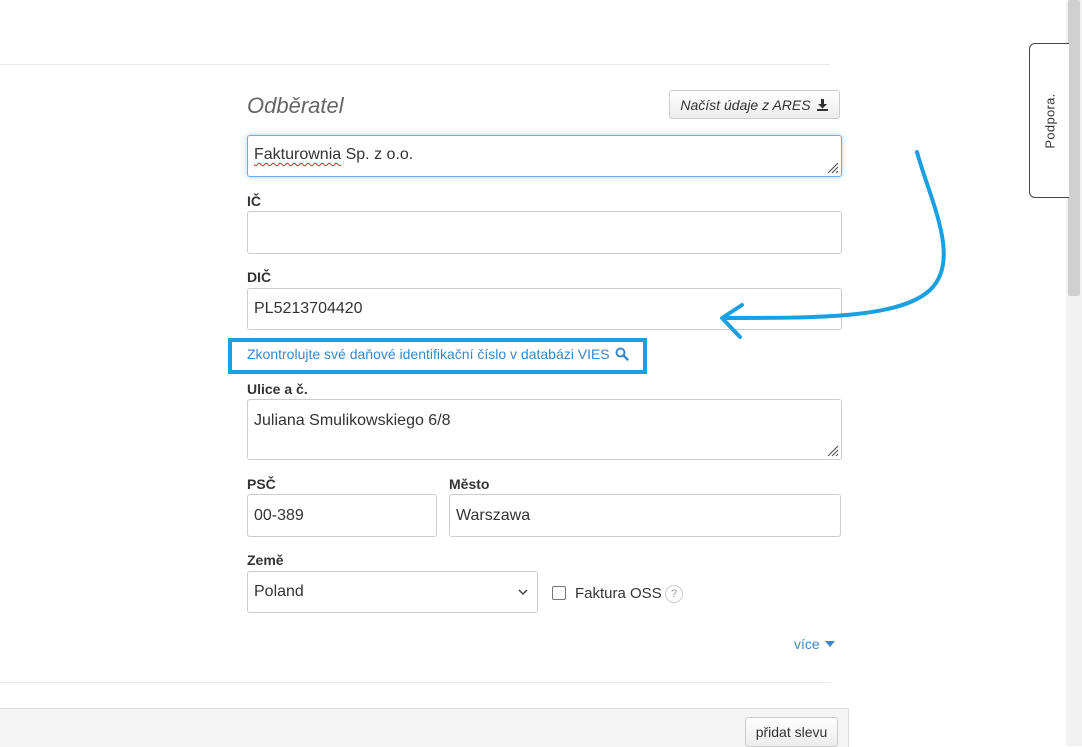  What do you see at coordinates (559, 593) in the screenshot?
I see `oss-checkbox` at bounding box center [559, 593].